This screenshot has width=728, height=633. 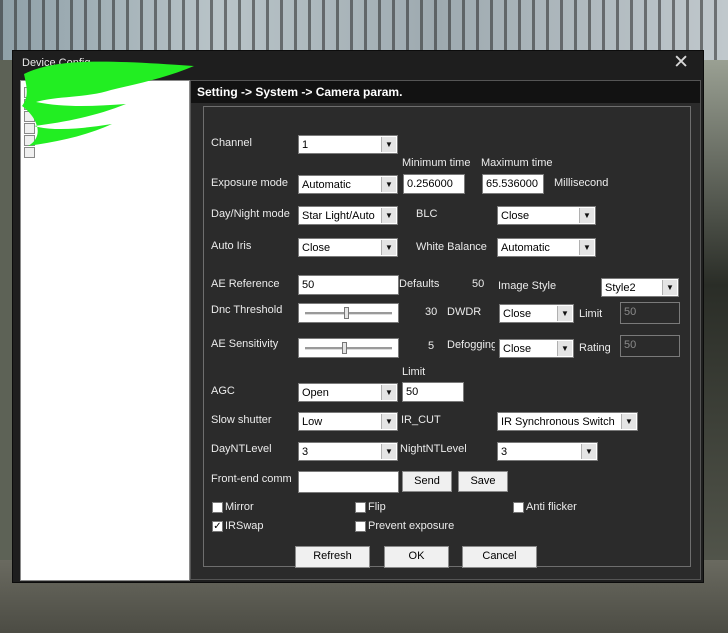 I want to click on white-balance-select: Automatic ▼, so click(x=546, y=247).